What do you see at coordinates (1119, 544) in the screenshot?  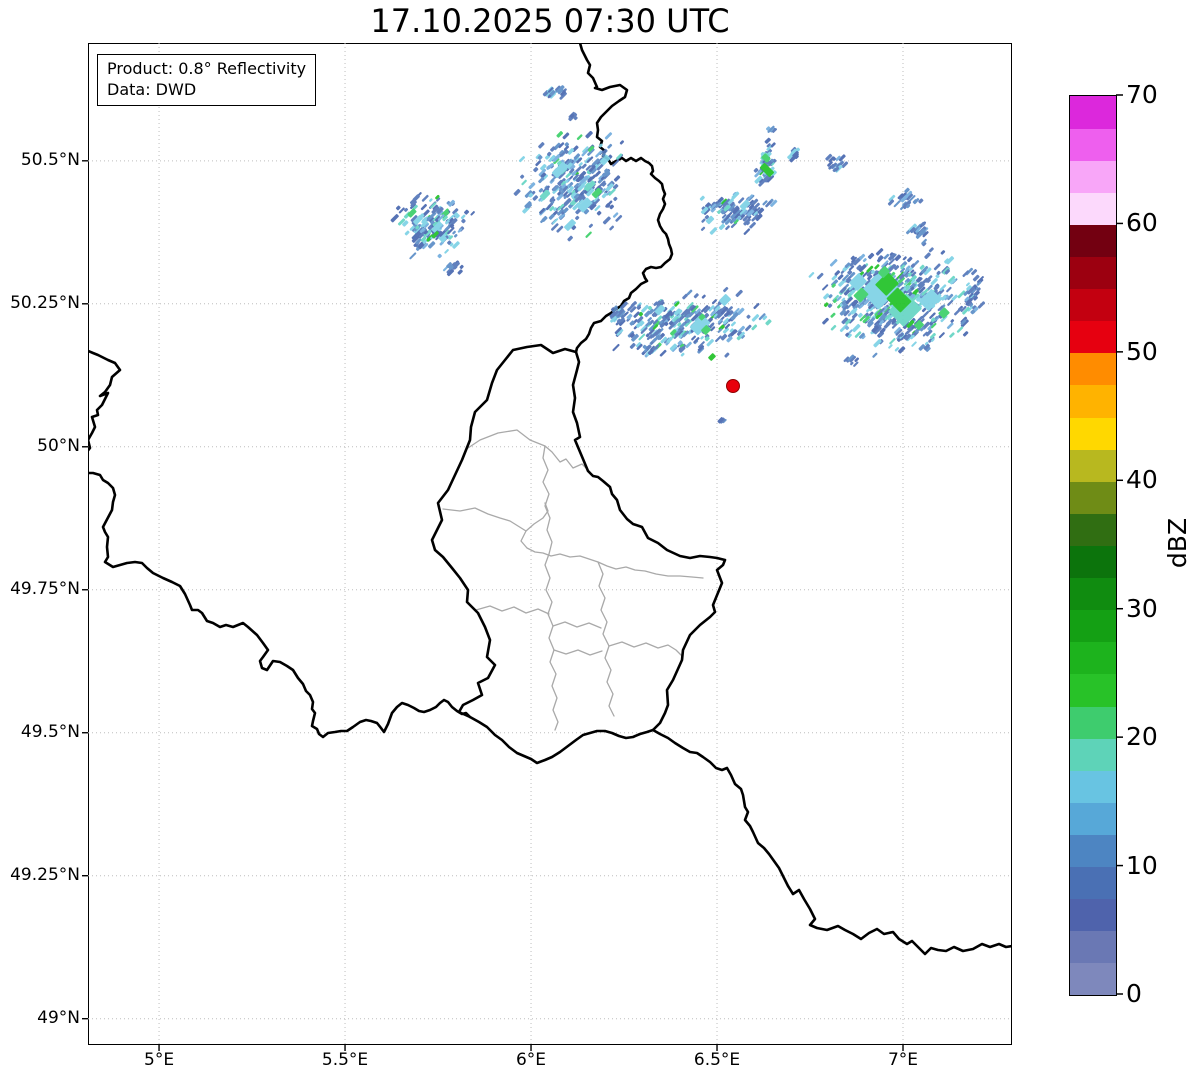 I see `colorbar-ticks` at bounding box center [1119, 544].